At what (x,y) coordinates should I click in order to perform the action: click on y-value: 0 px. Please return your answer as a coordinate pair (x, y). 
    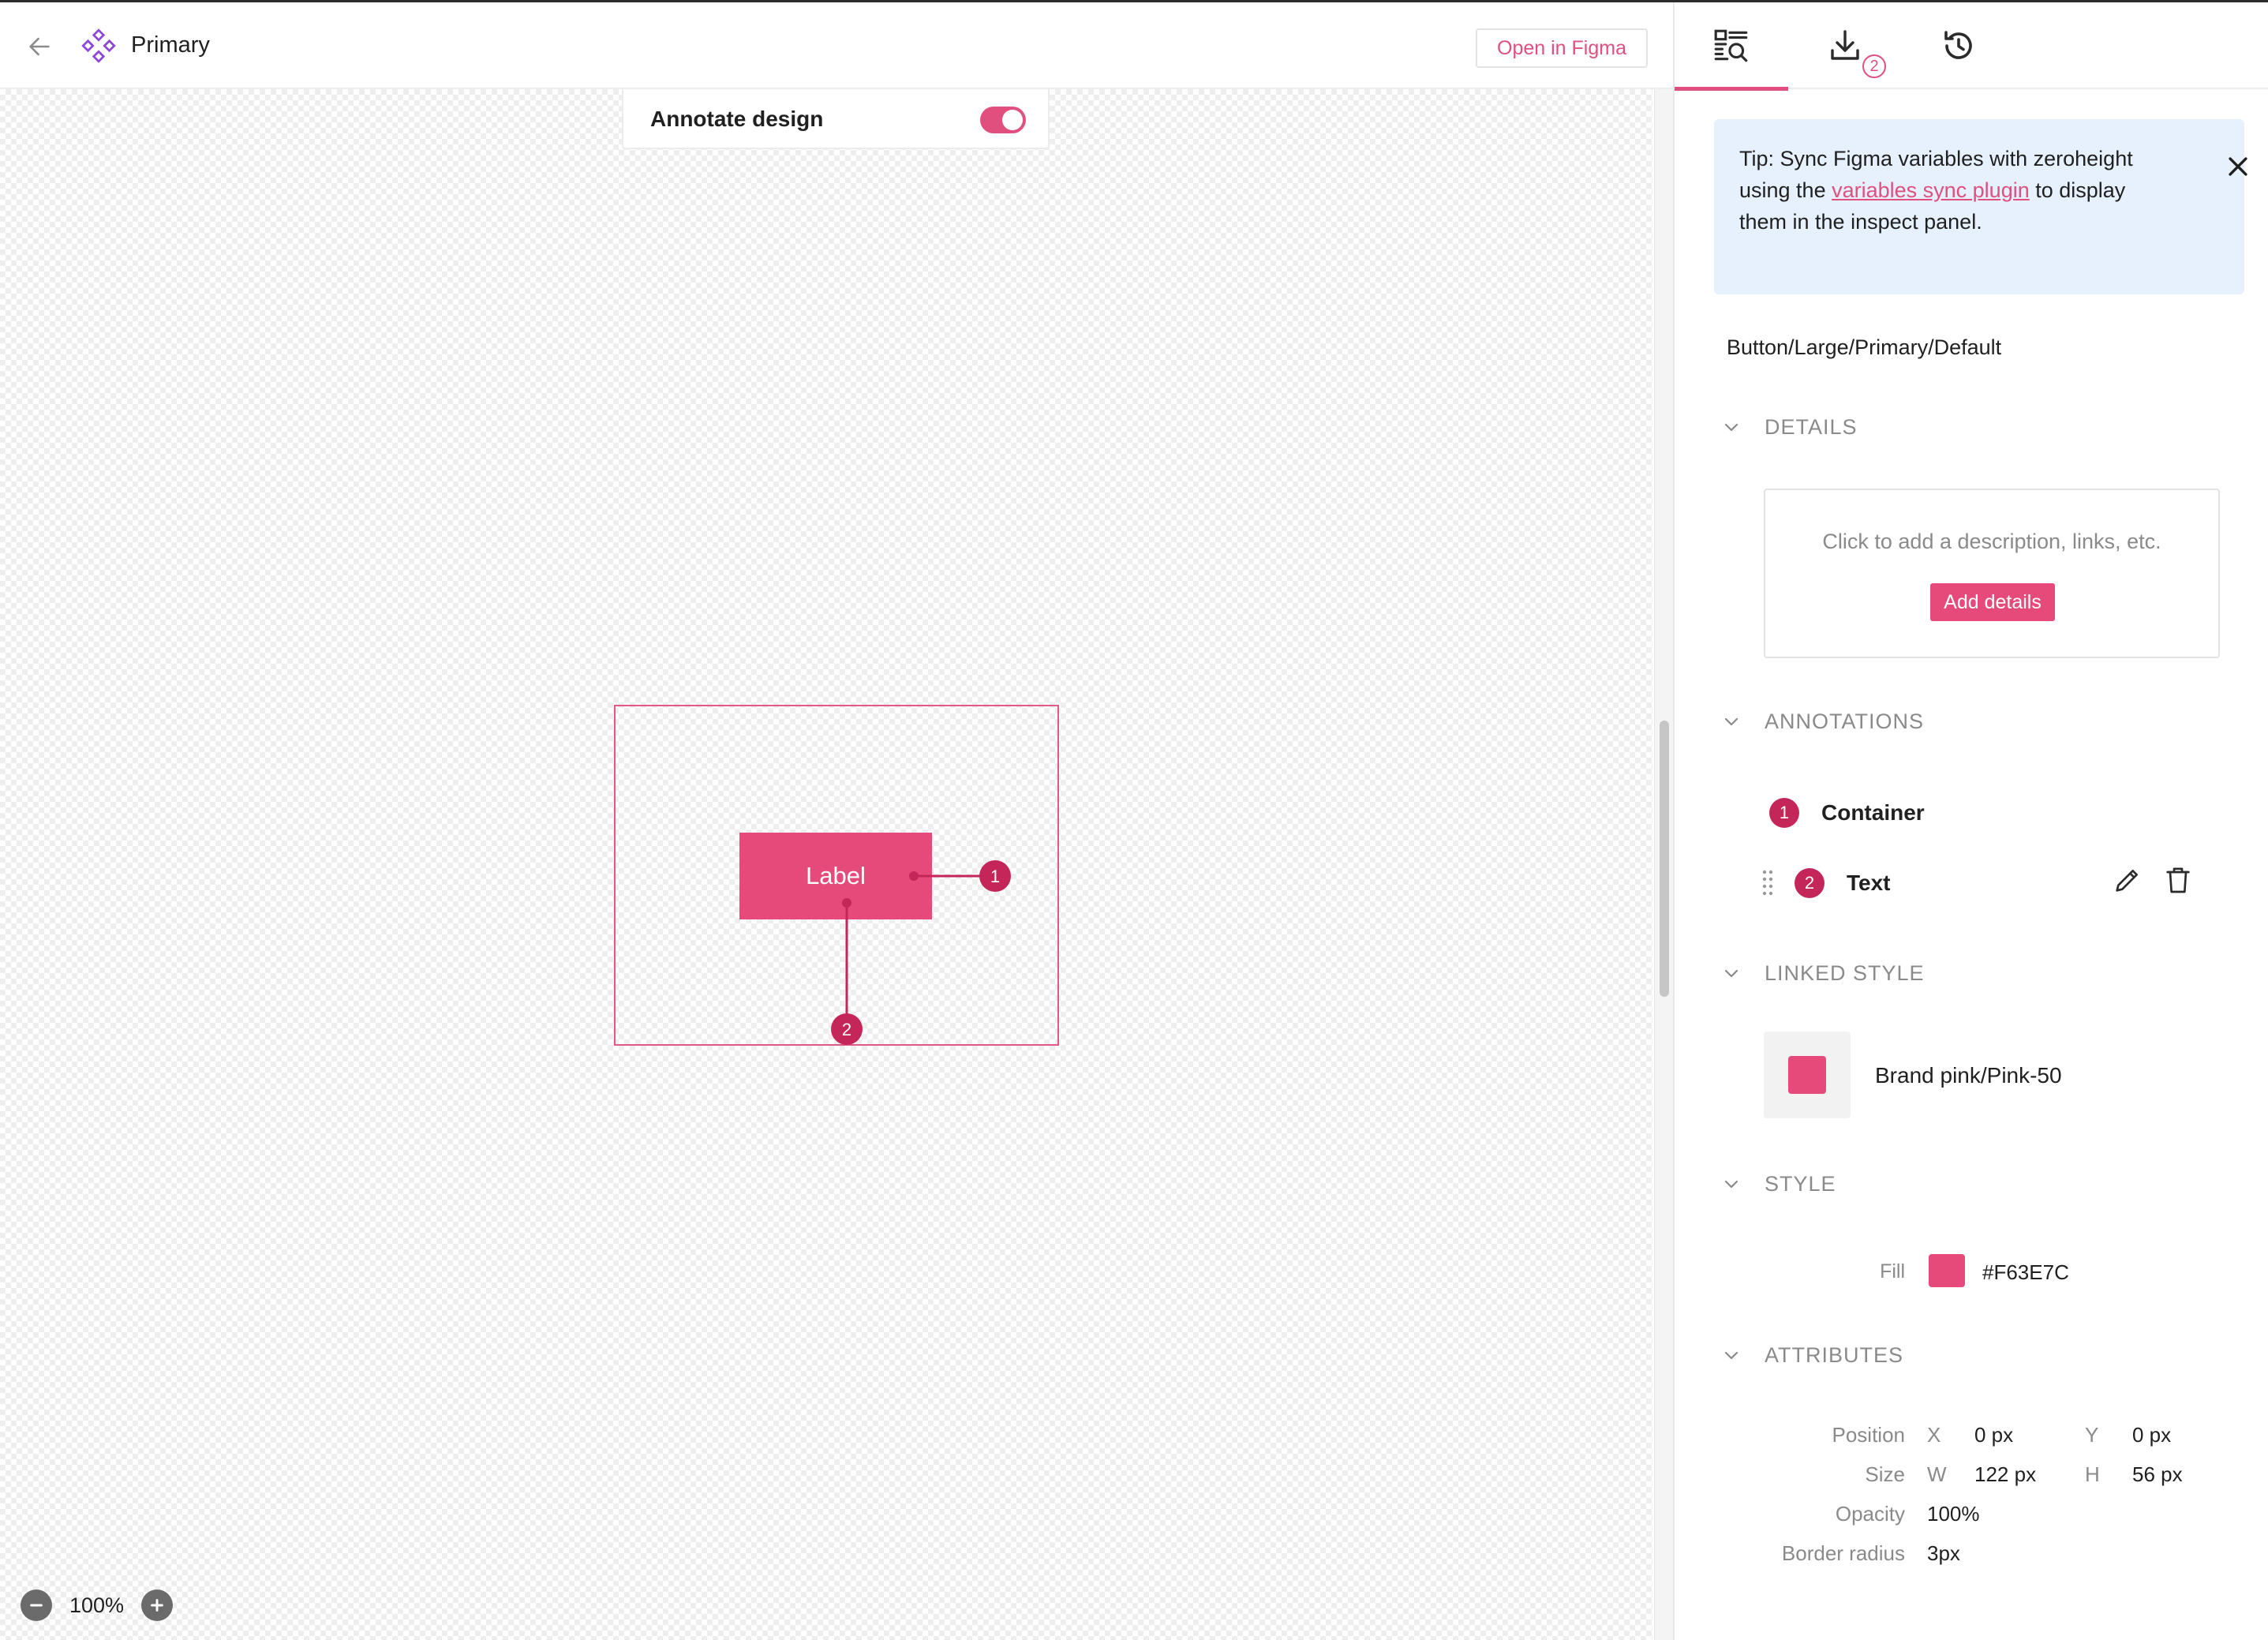
    Looking at the image, I should click on (2152, 1435).